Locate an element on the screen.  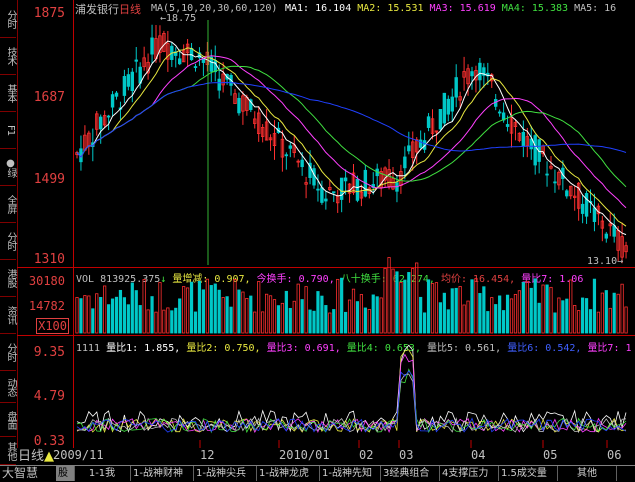
triangle-up-icon: ▲ is located at coordinates (49, 456).